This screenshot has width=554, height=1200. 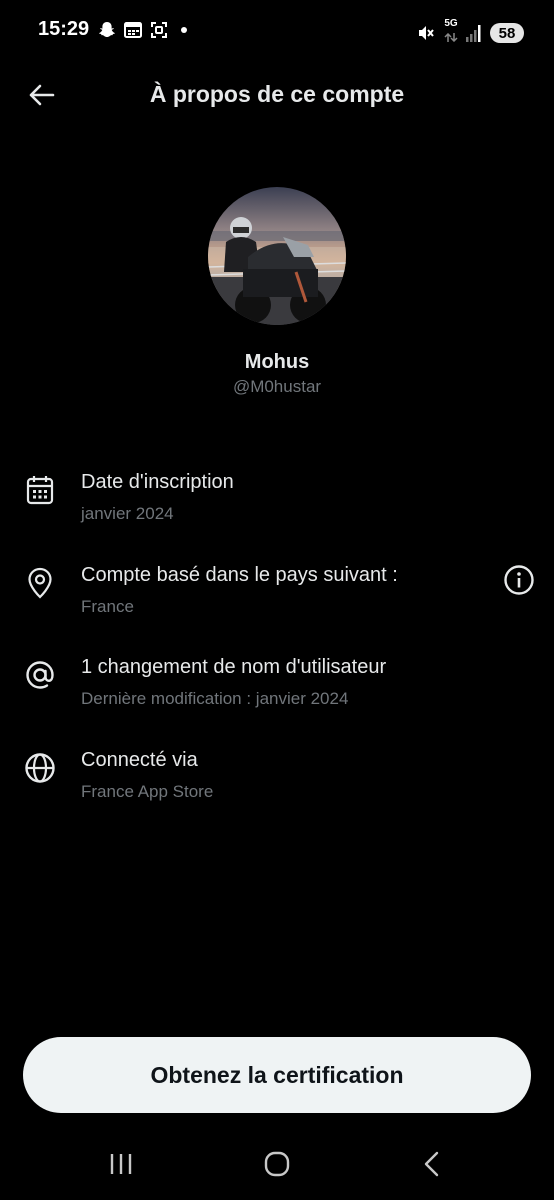 I want to click on system-back-button, so click(x=432, y=1164).